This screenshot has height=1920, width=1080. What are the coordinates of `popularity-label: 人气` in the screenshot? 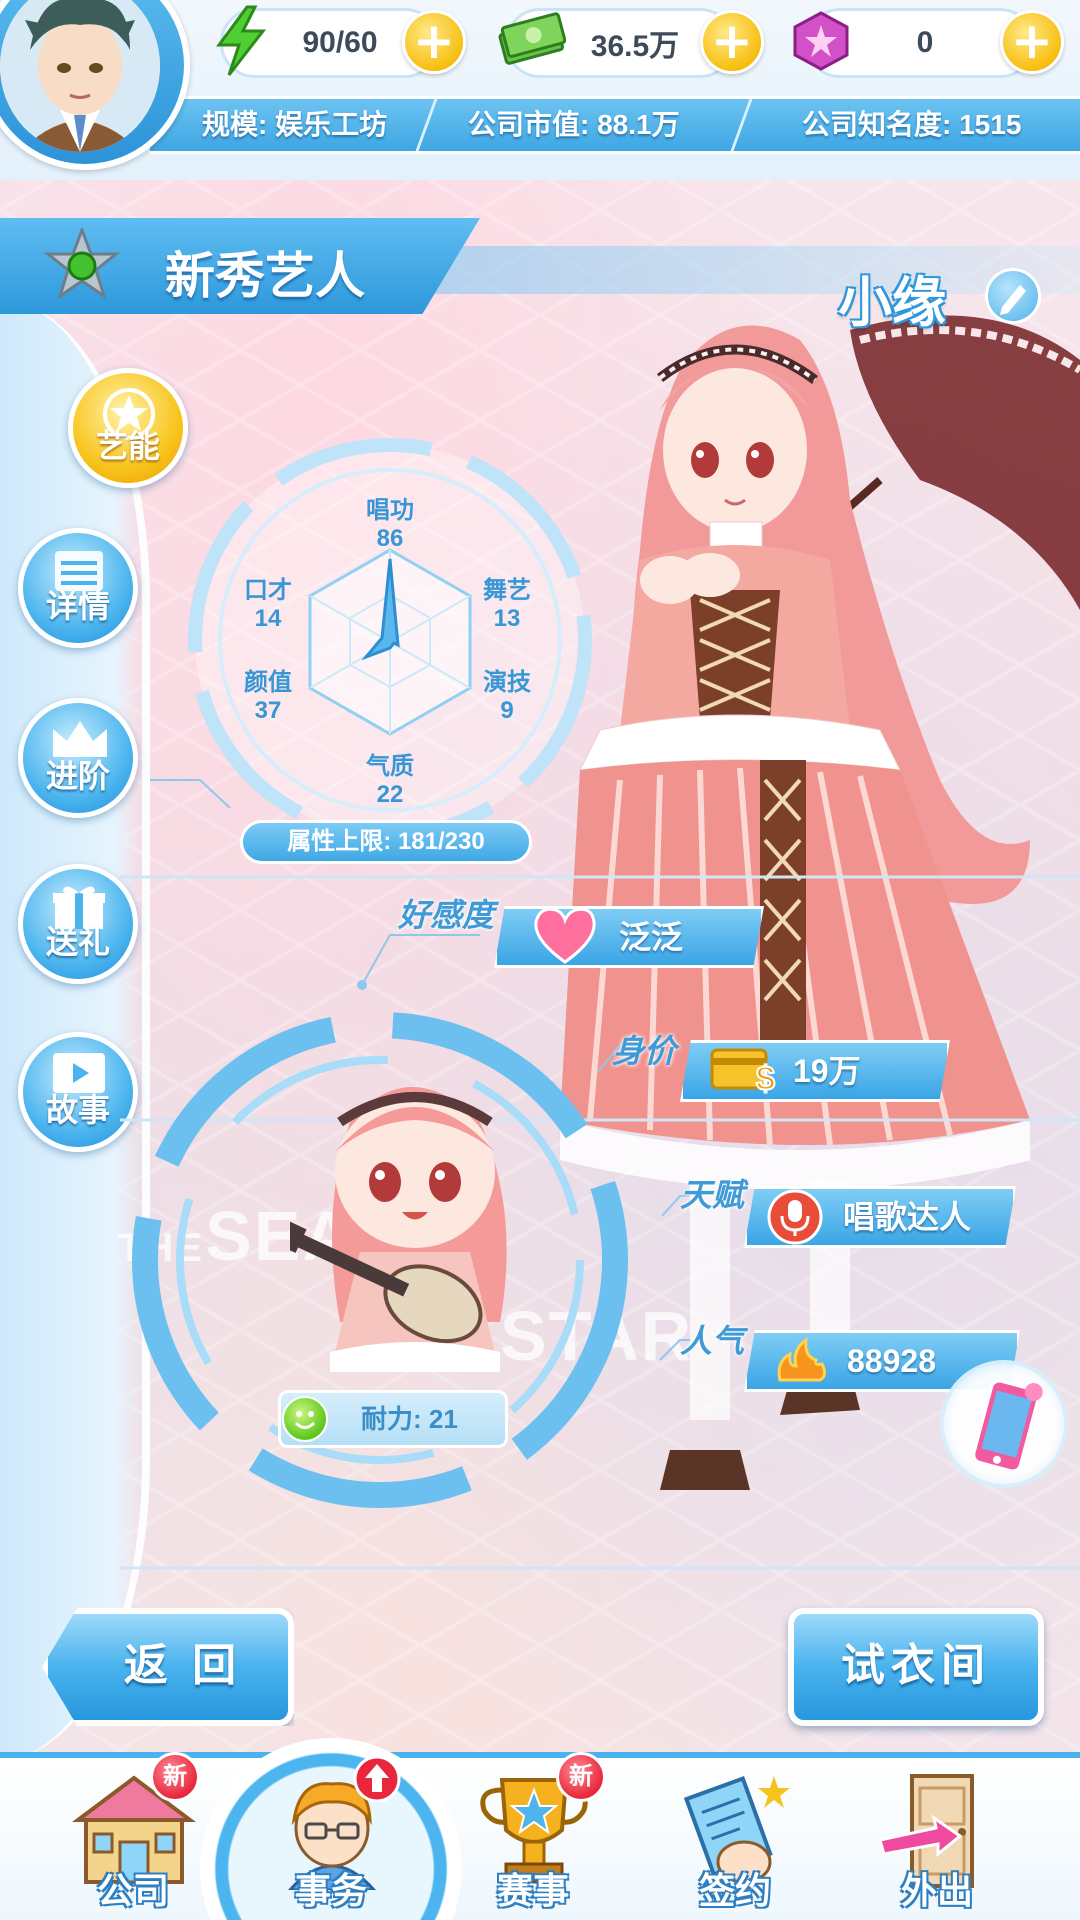 It's located at (712, 1341).